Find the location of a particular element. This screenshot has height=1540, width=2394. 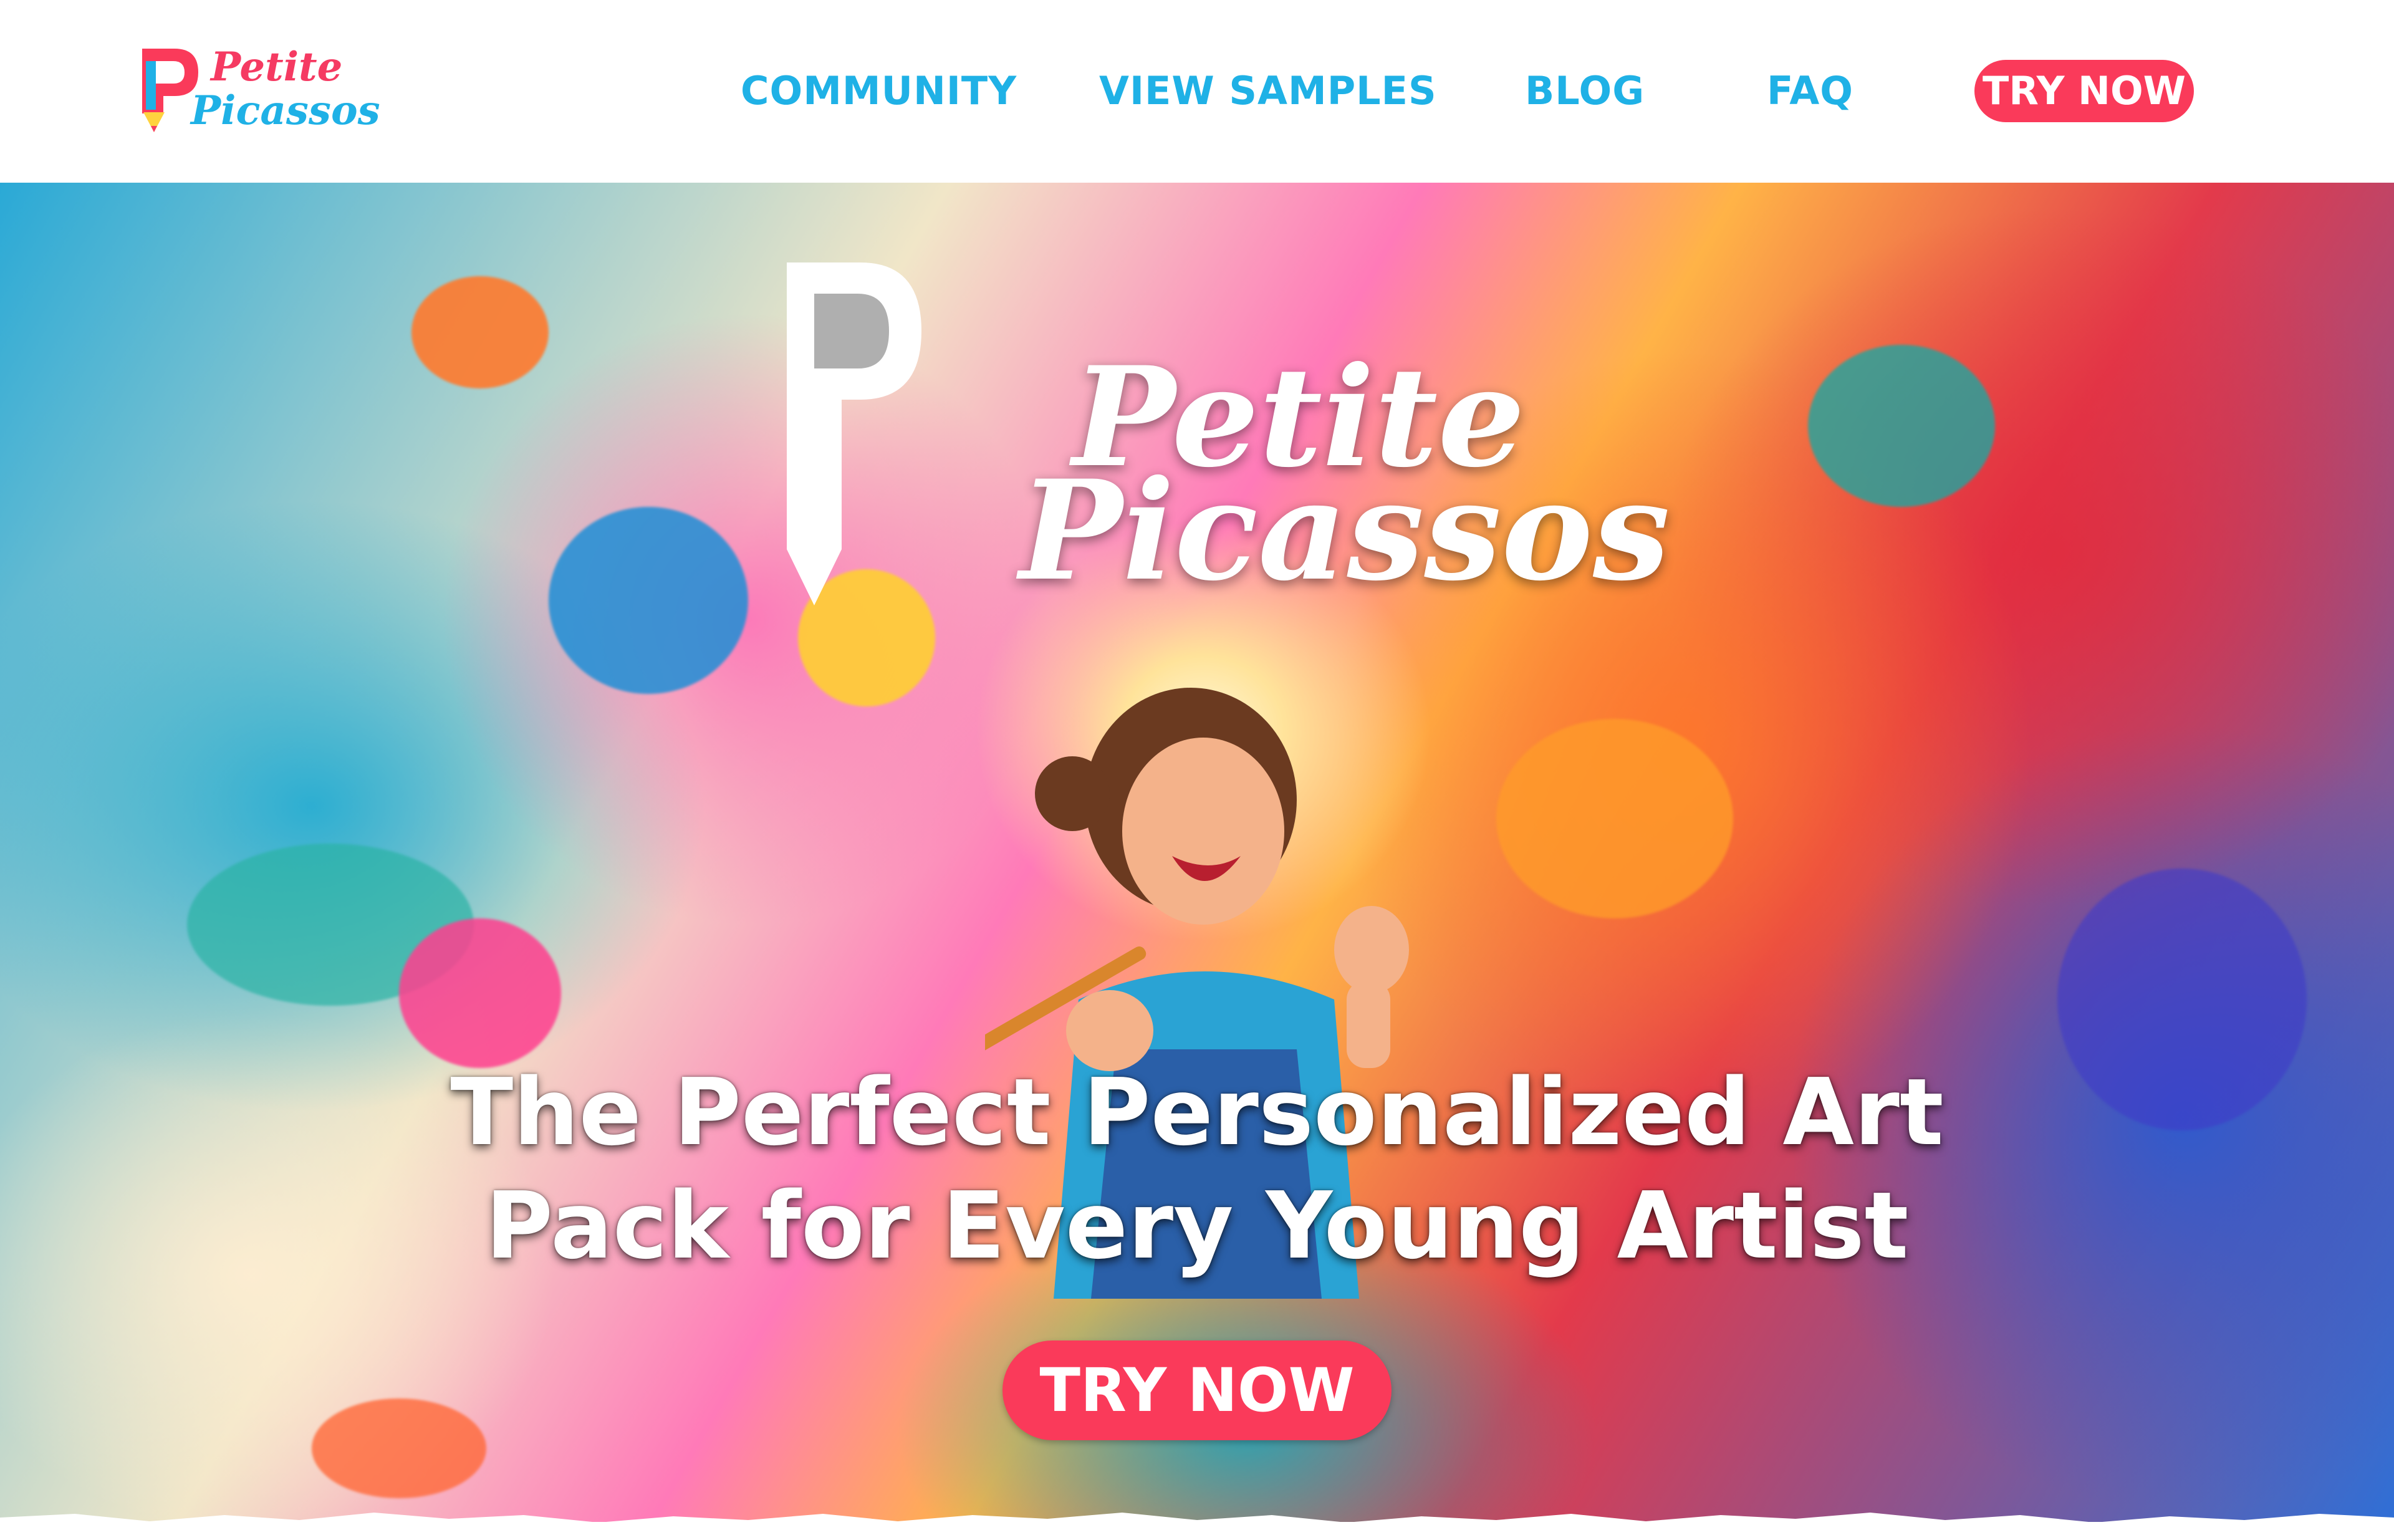

hero-logo: Petite Picassos is located at coordinates (1224, 449).